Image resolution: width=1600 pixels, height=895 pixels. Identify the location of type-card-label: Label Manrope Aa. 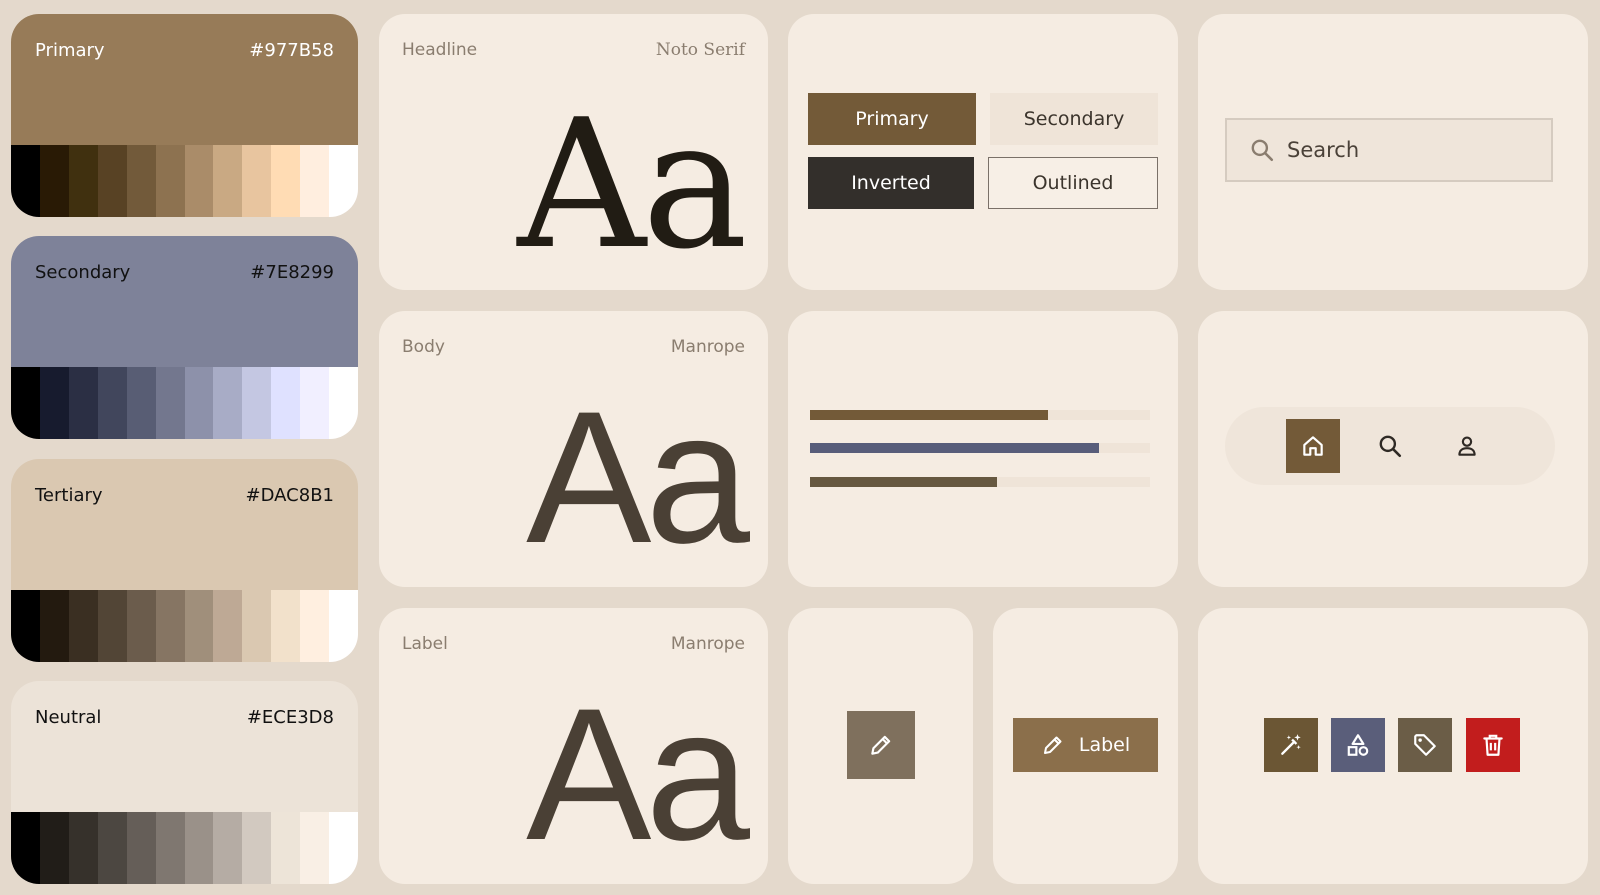
(573, 746).